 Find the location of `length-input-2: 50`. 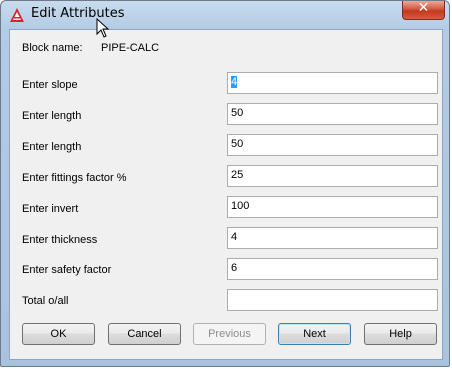

length-input-2: 50 is located at coordinates (332, 145).